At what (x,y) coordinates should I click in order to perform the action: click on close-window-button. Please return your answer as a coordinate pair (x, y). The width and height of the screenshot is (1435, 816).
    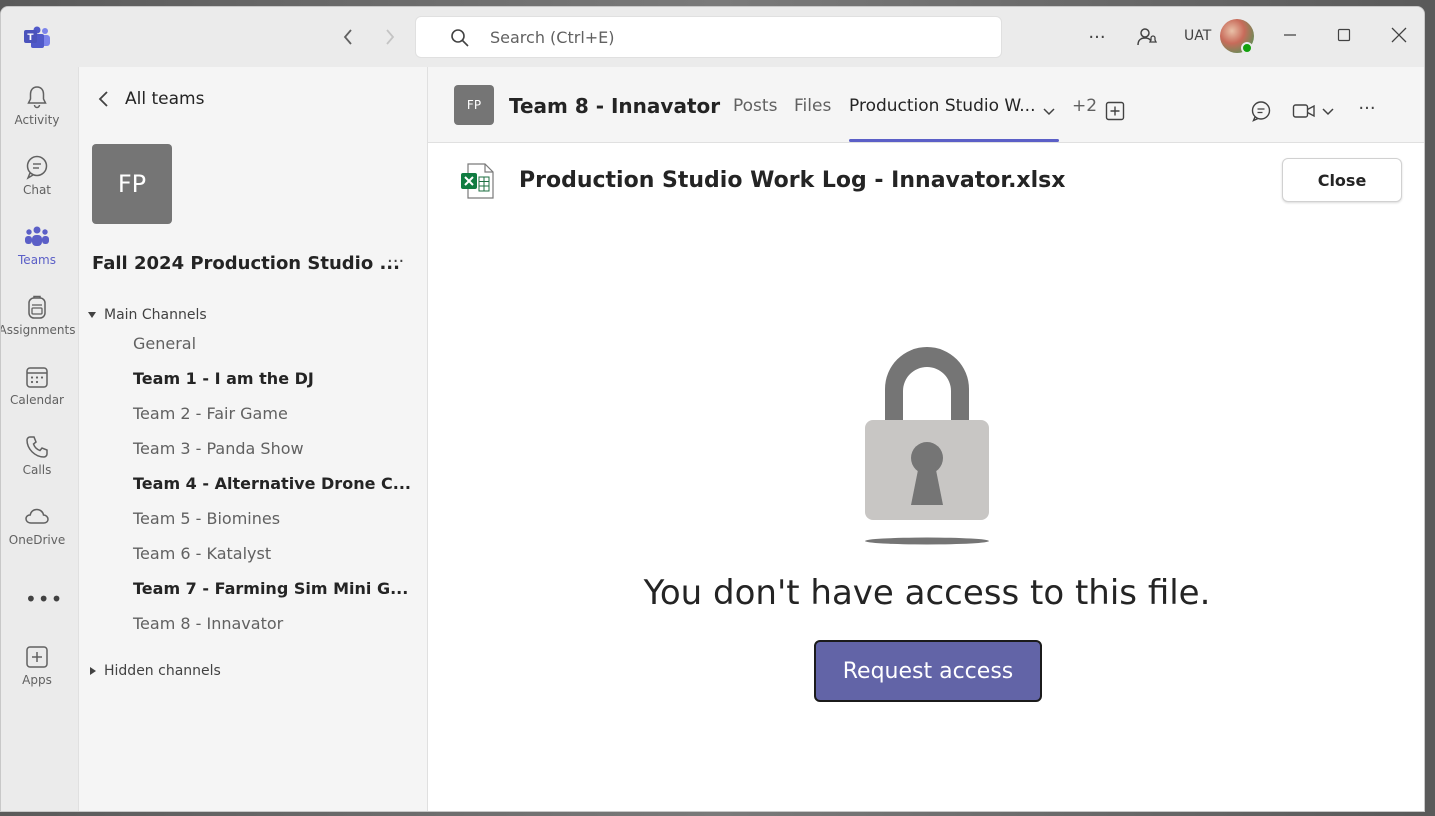
    Looking at the image, I should click on (1399, 35).